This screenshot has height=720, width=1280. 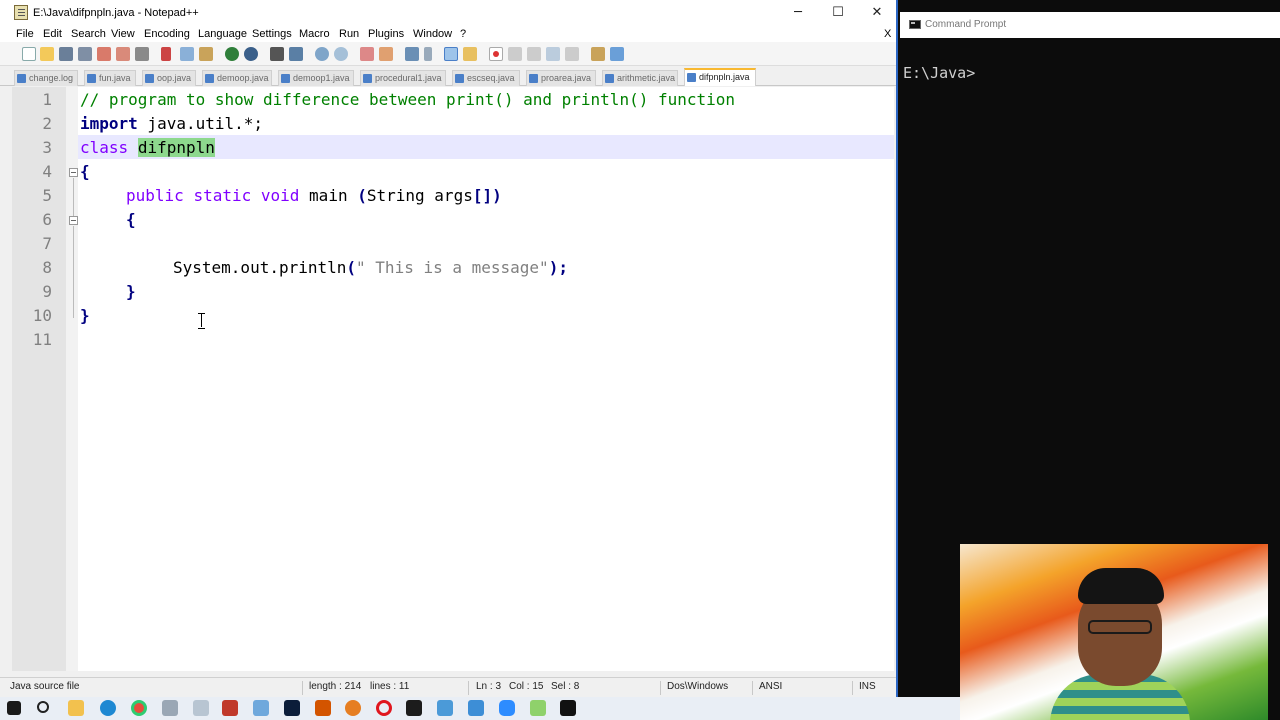 What do you see at coordinates (66, 54) in the screenshot?
I see `save-icon` at bounding box center [66, 54].